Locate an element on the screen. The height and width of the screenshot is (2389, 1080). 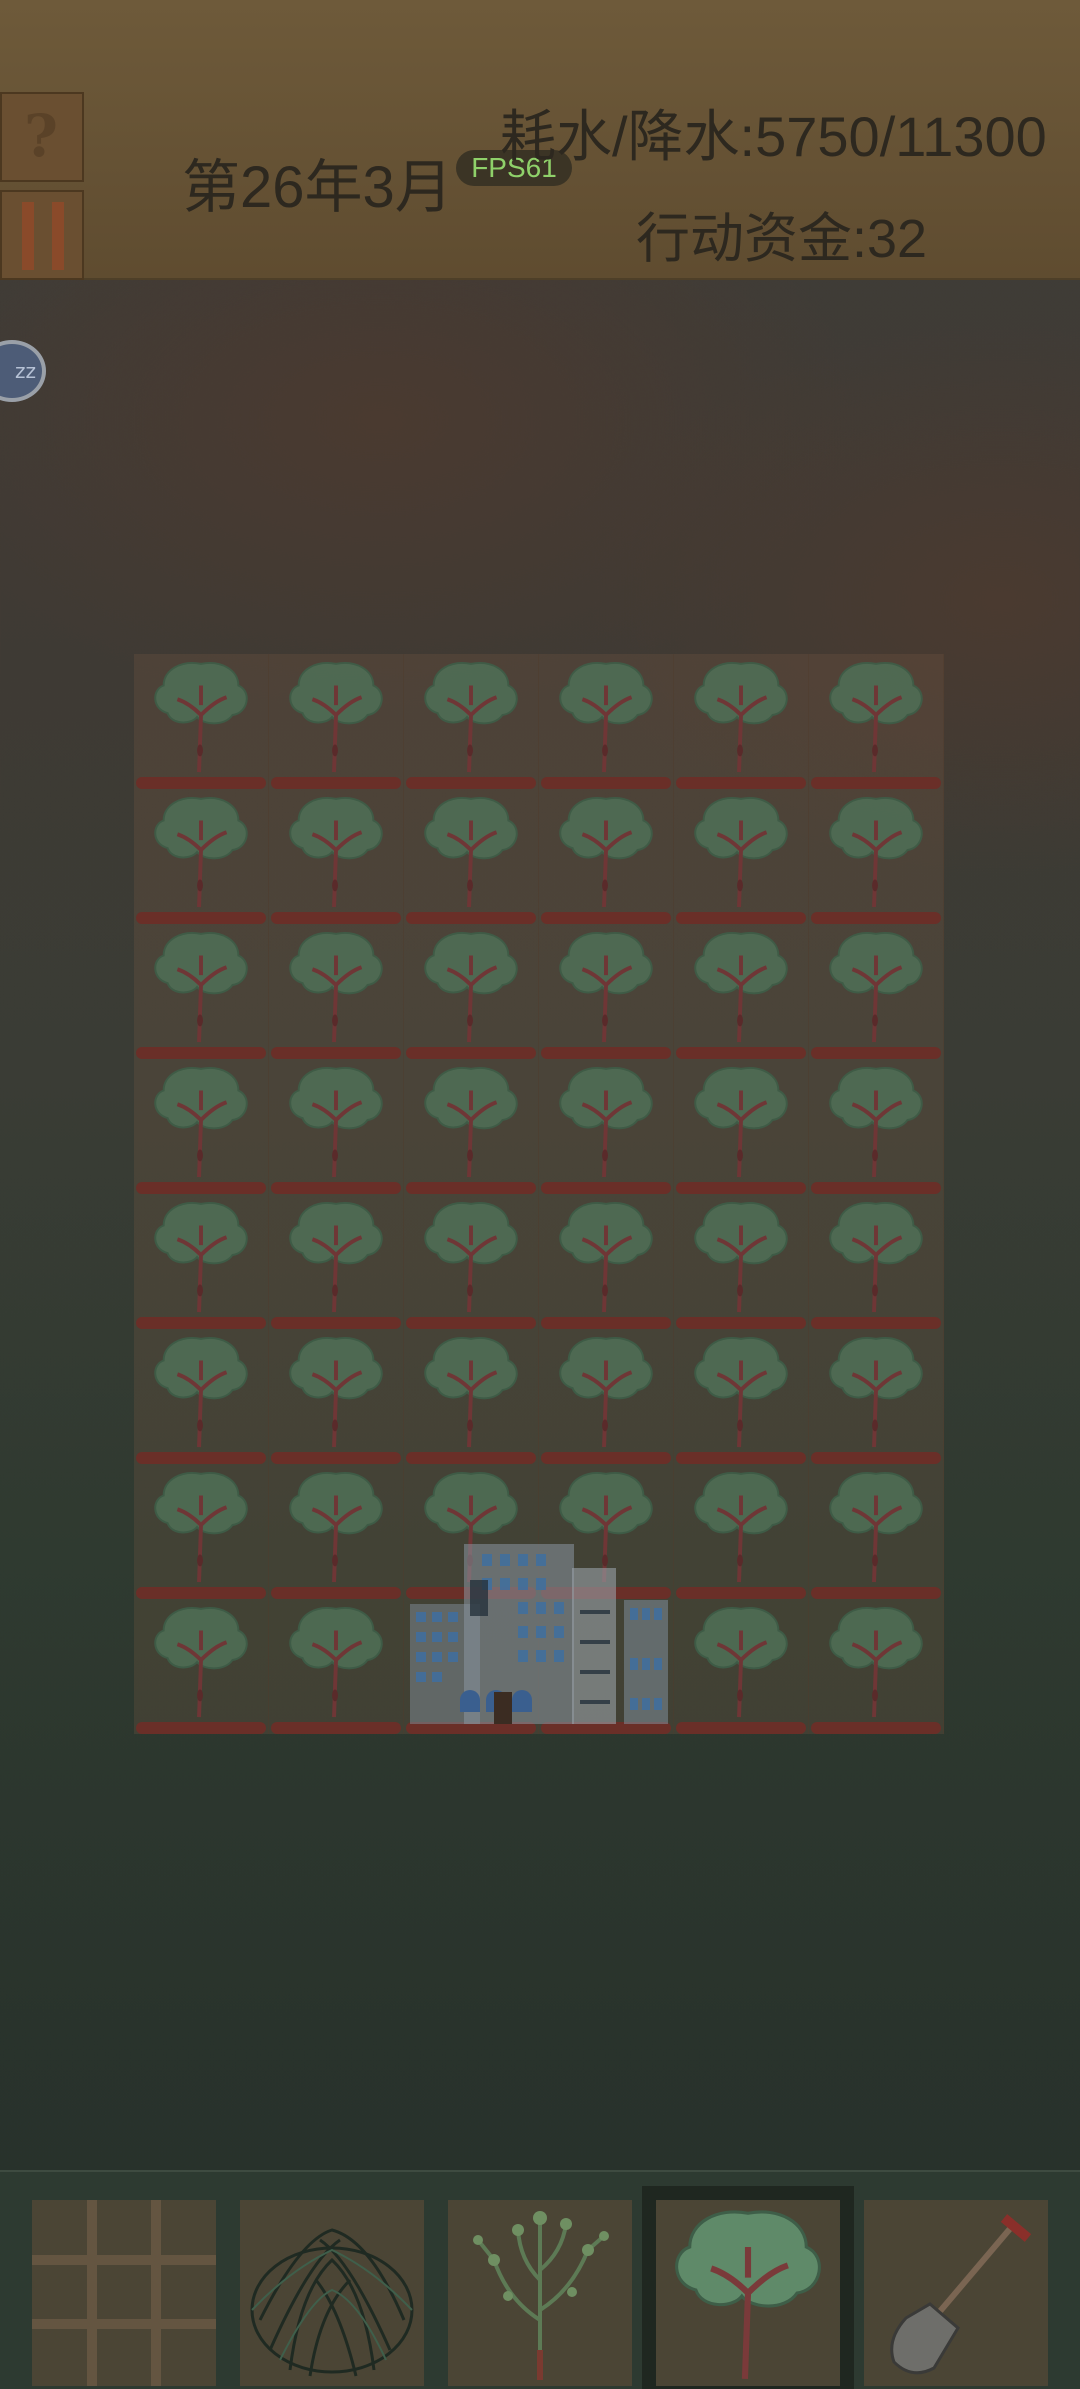
sapling-tool is located at coordinates (540, 2293).